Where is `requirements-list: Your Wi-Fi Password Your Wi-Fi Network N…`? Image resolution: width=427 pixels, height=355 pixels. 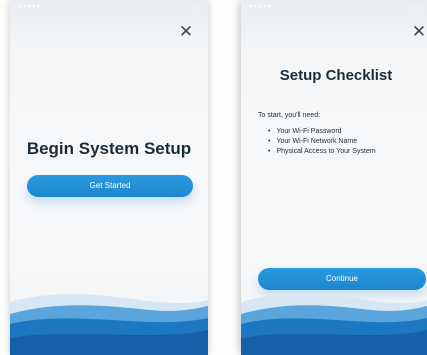 requirements-list: Your Wi-Fi Password Your Wi-Fi Network N… is located at coordinates (322, 142).